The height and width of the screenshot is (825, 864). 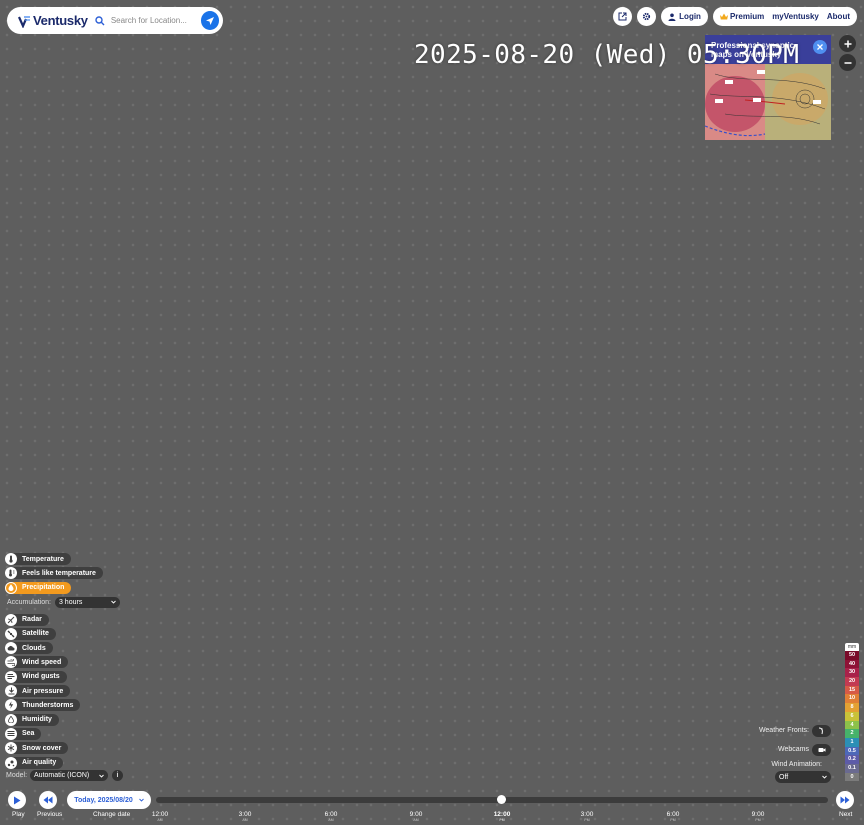 I want to click on precipitation-legend: mm 50 40 30 20 15 10 8 6 4 2 1 0.5 0.2 0.1 0, so click(x=852, y=712).